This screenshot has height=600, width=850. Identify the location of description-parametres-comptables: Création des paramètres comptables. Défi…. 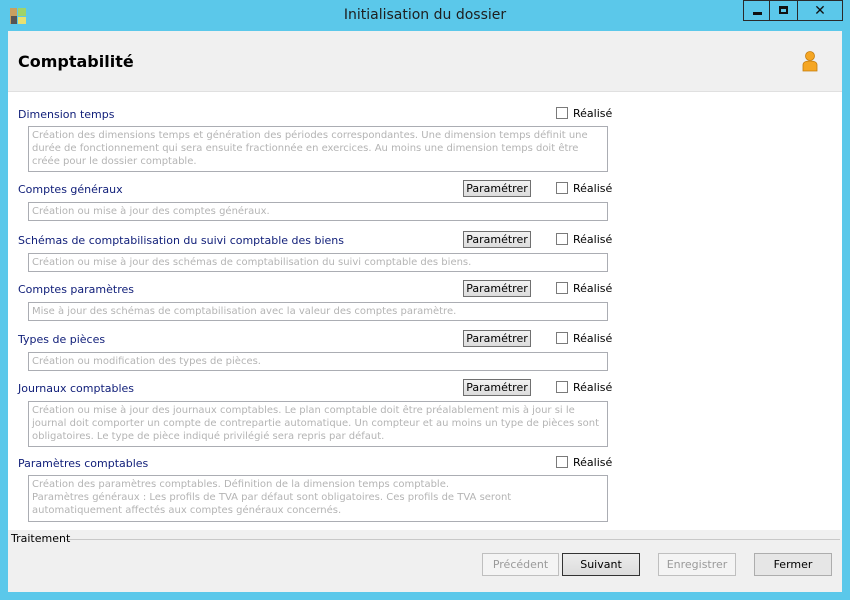
(318, 498).